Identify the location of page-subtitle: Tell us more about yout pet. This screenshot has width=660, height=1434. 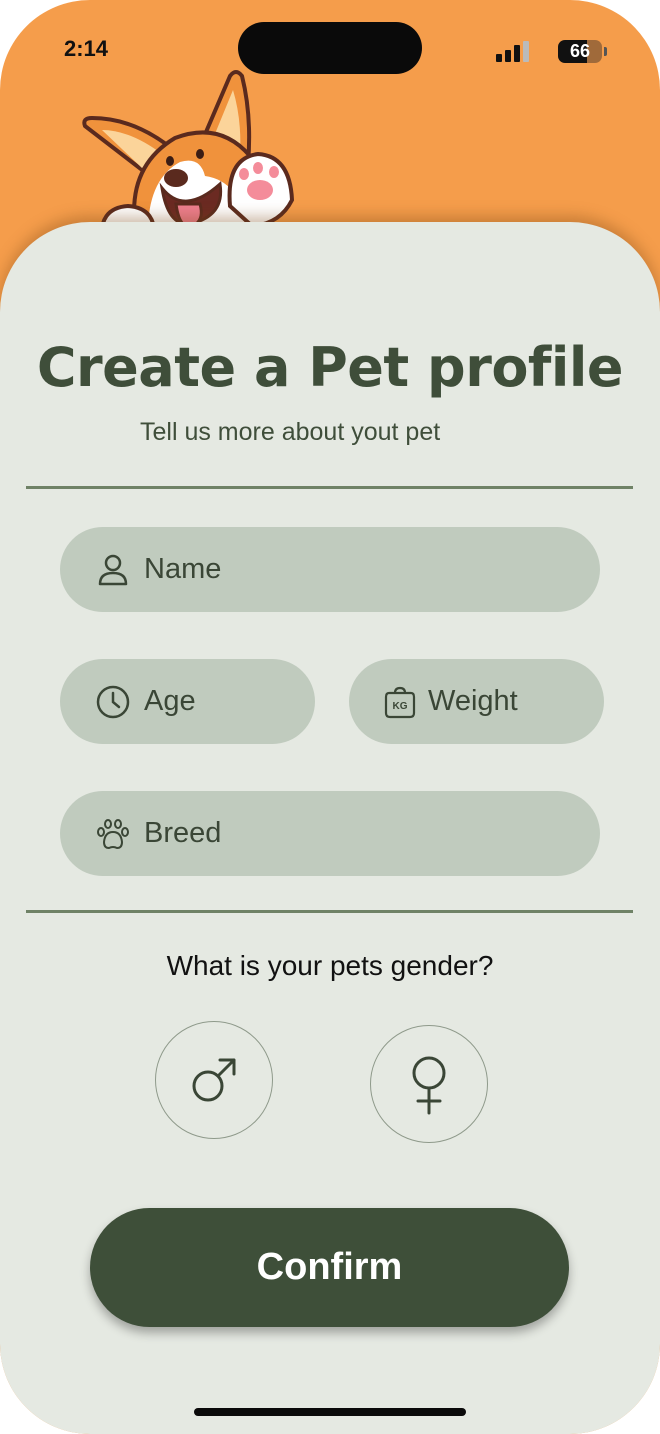
(290, 432).